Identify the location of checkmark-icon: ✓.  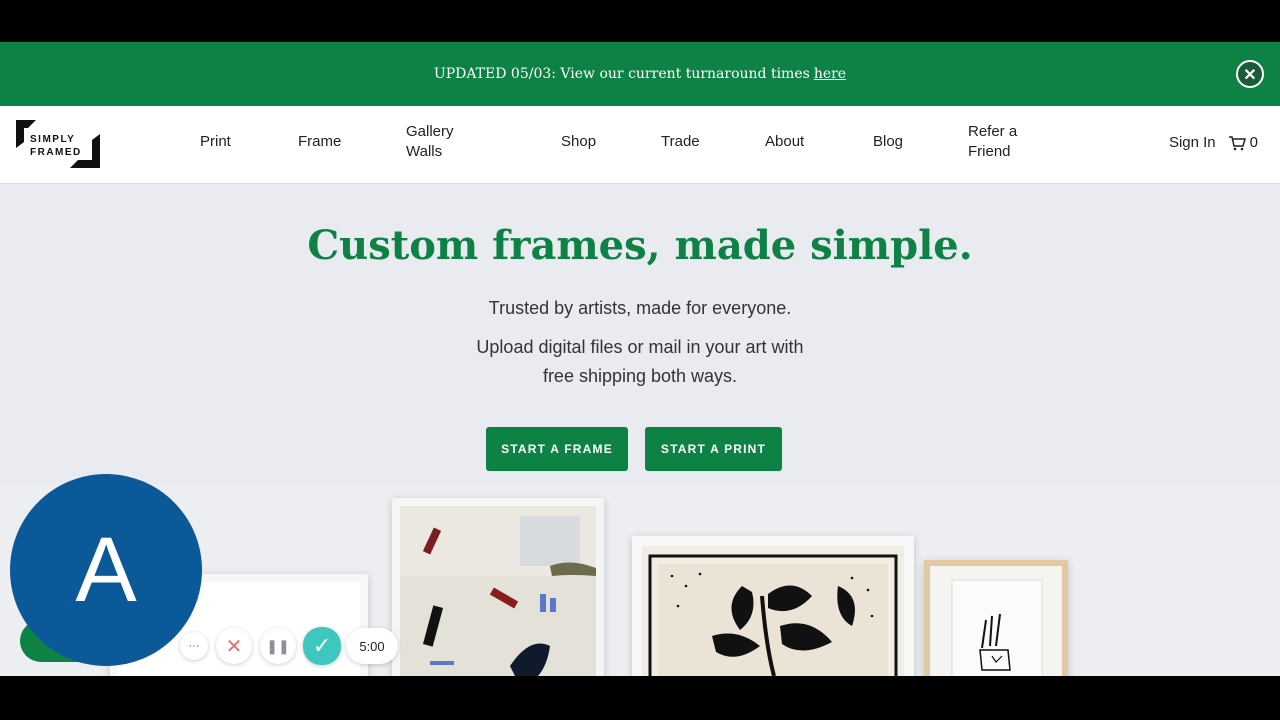
(322, 645).